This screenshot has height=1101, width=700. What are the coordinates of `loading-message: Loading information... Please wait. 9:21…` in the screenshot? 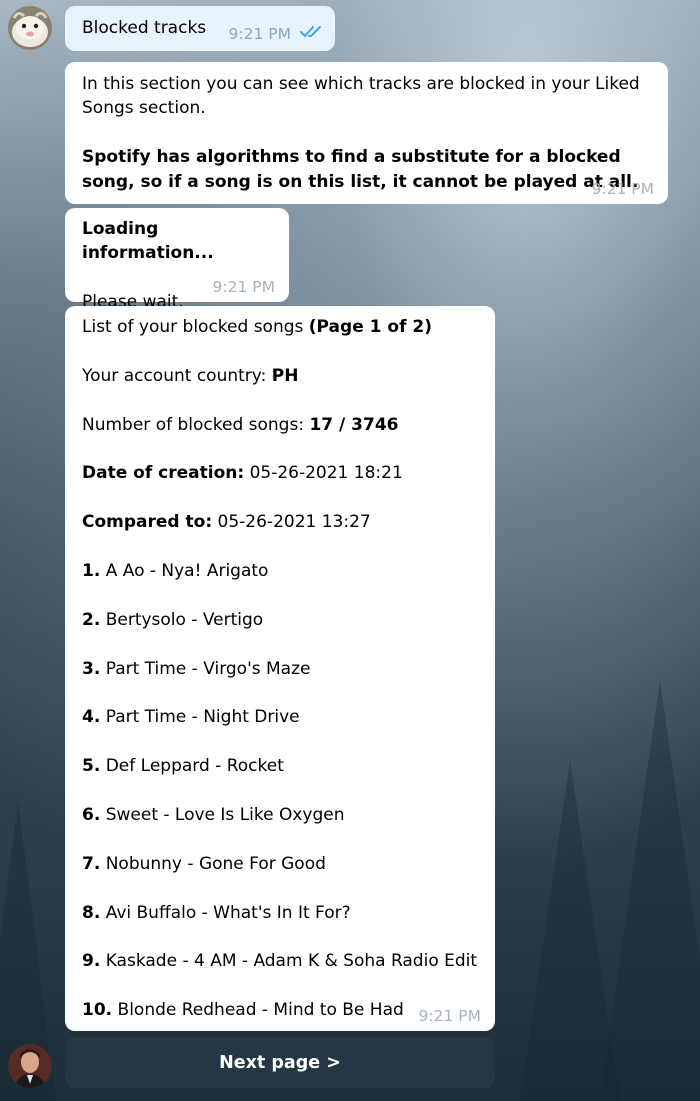 It's located at (177, 260).